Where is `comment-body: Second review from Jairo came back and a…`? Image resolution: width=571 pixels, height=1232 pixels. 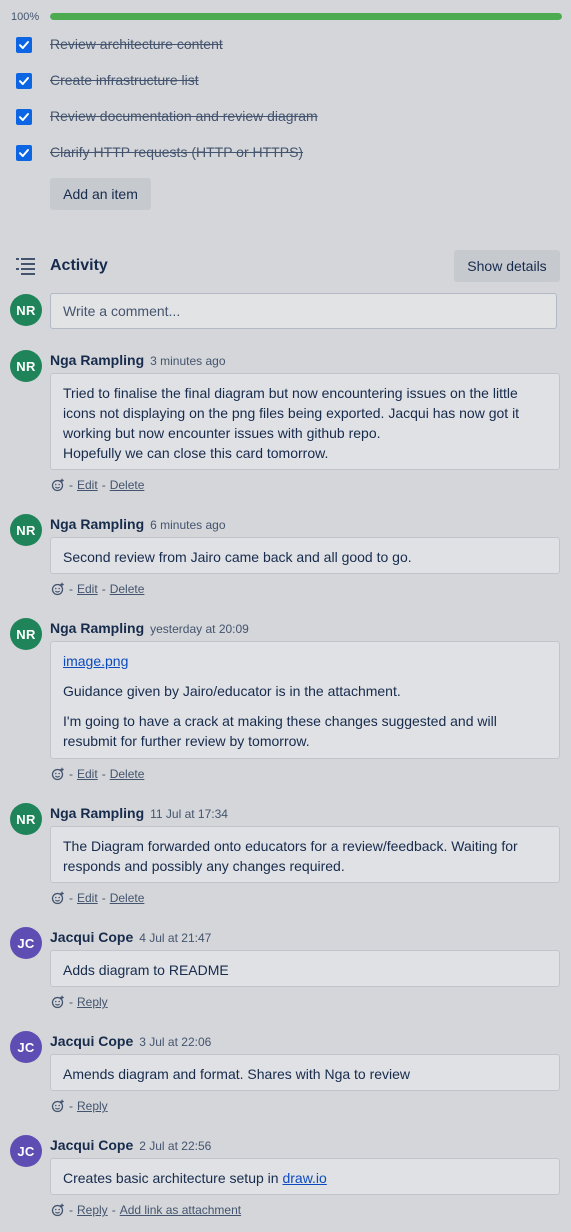 comment-body: Second review from Jairo came back and a… is located at coordinates (305, 555).